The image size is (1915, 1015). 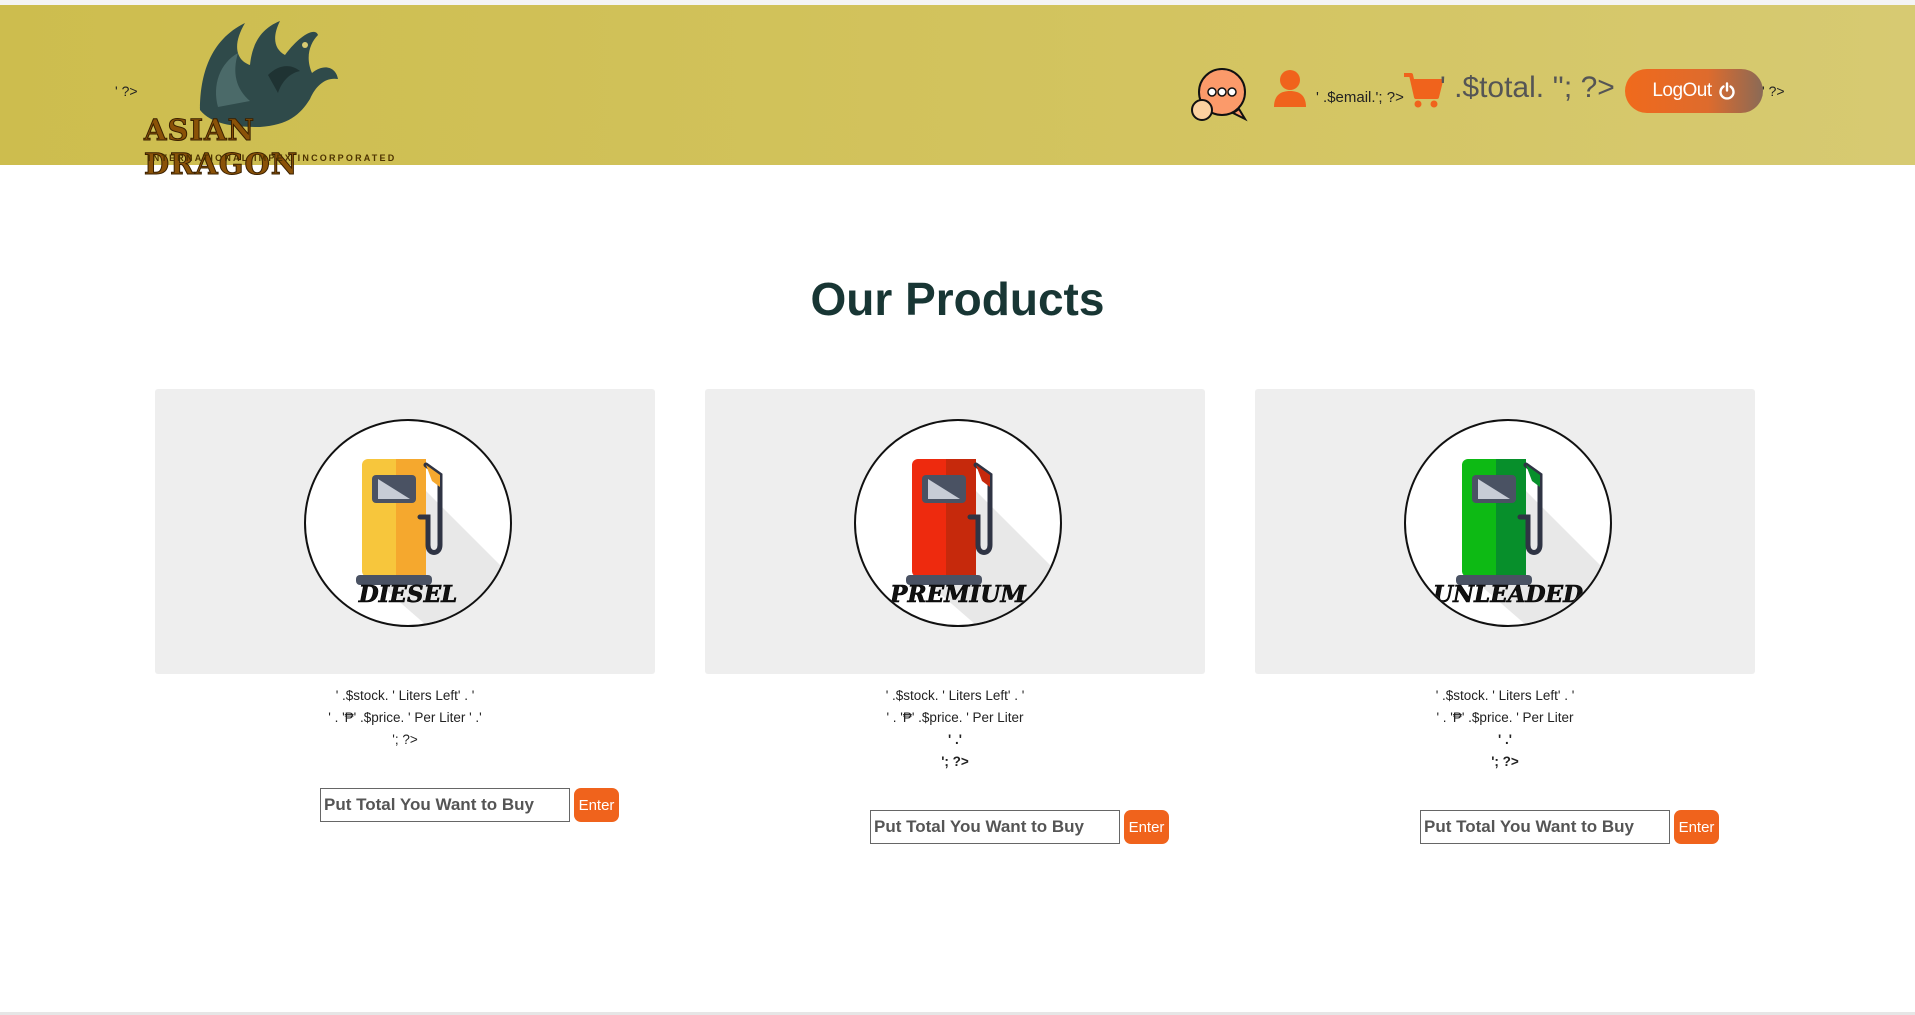 What do you see at coordinates (126, 91) in the screenshot?
I see `php-fragment-left: ' ?>` at bounding box center [126, 91].